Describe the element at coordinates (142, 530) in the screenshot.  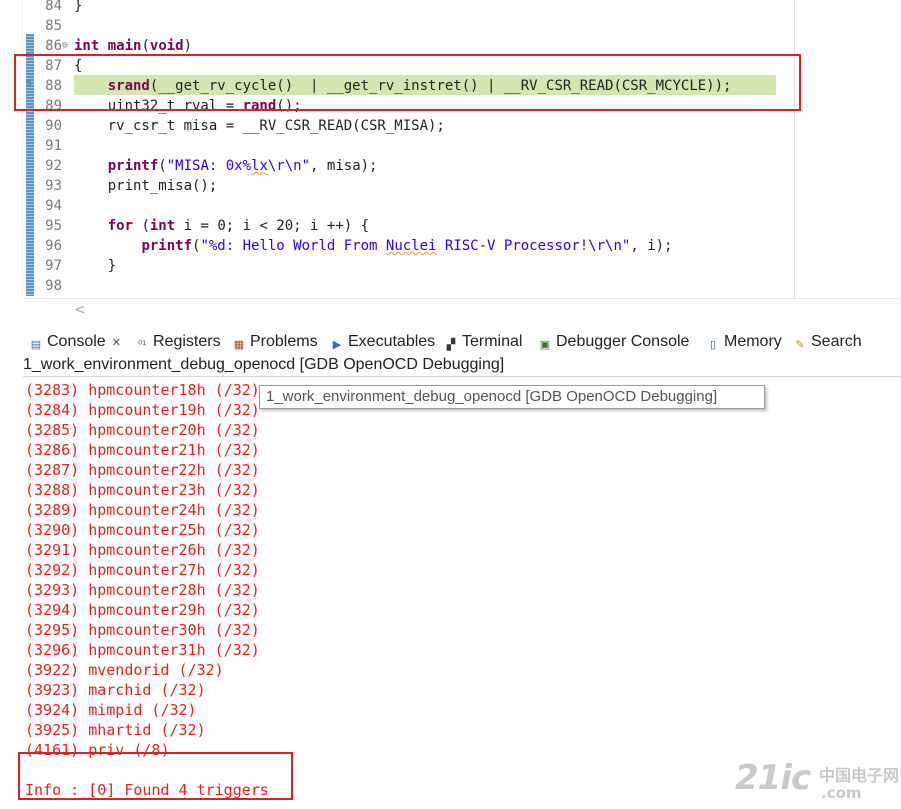
I see `console-line: (3290) hpmcounter25h (/32)` at that location.